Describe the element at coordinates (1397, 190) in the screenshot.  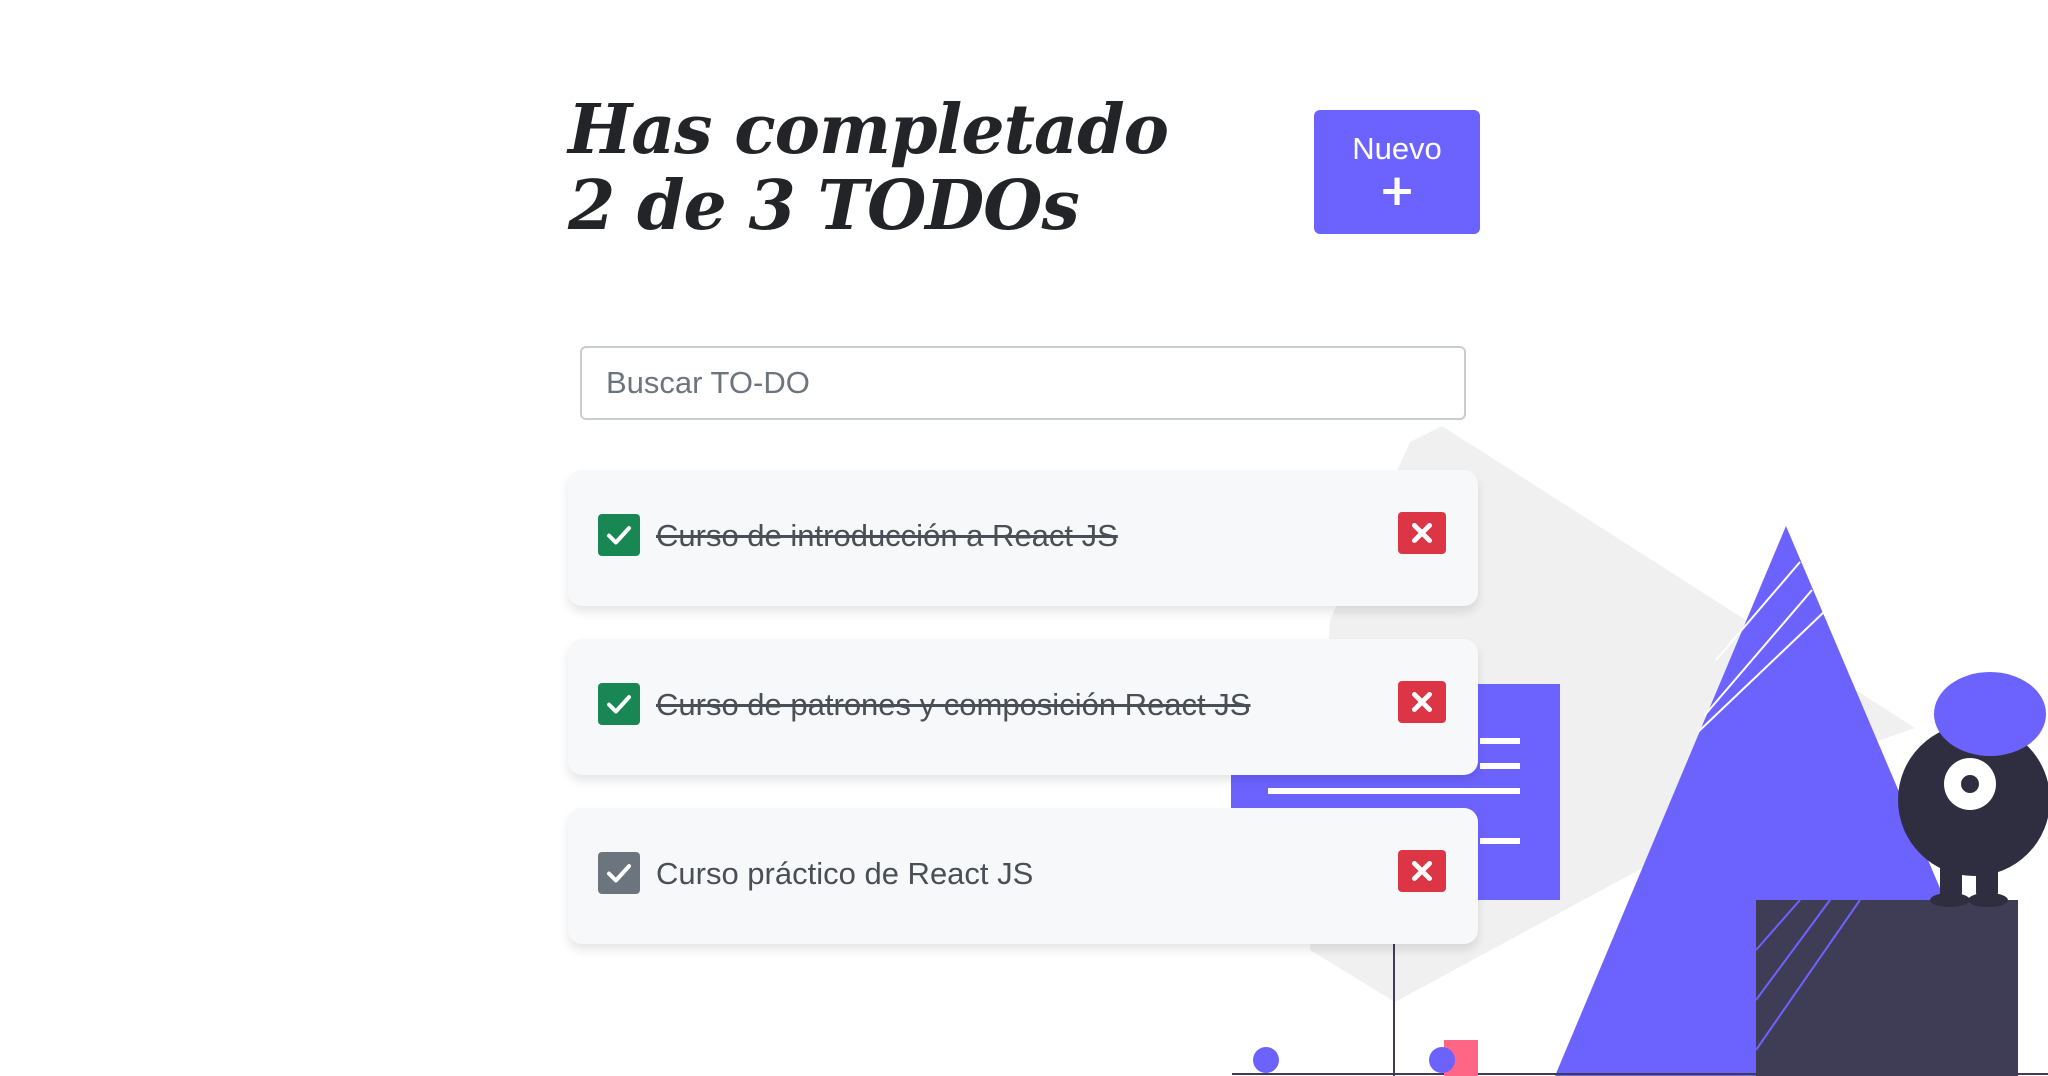
I see `plus-icon: +` at that location.